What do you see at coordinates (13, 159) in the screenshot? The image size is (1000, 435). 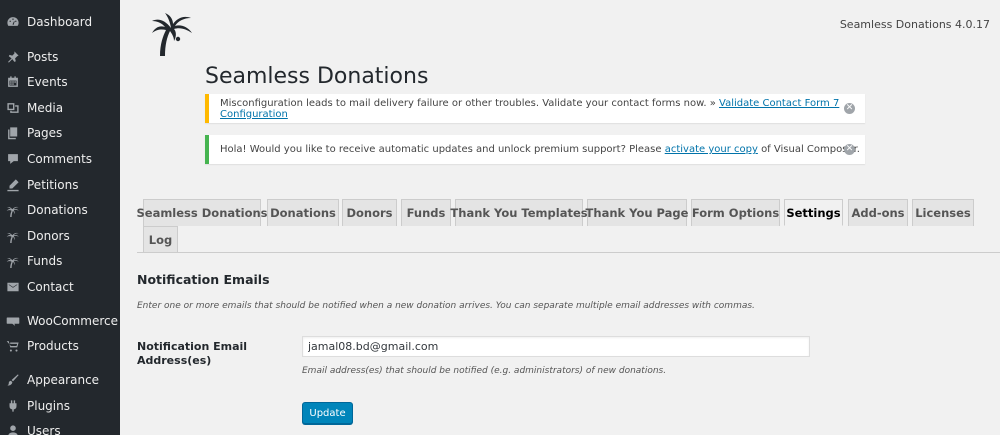 I see `comments-icon` at bounding box center [13, 159].